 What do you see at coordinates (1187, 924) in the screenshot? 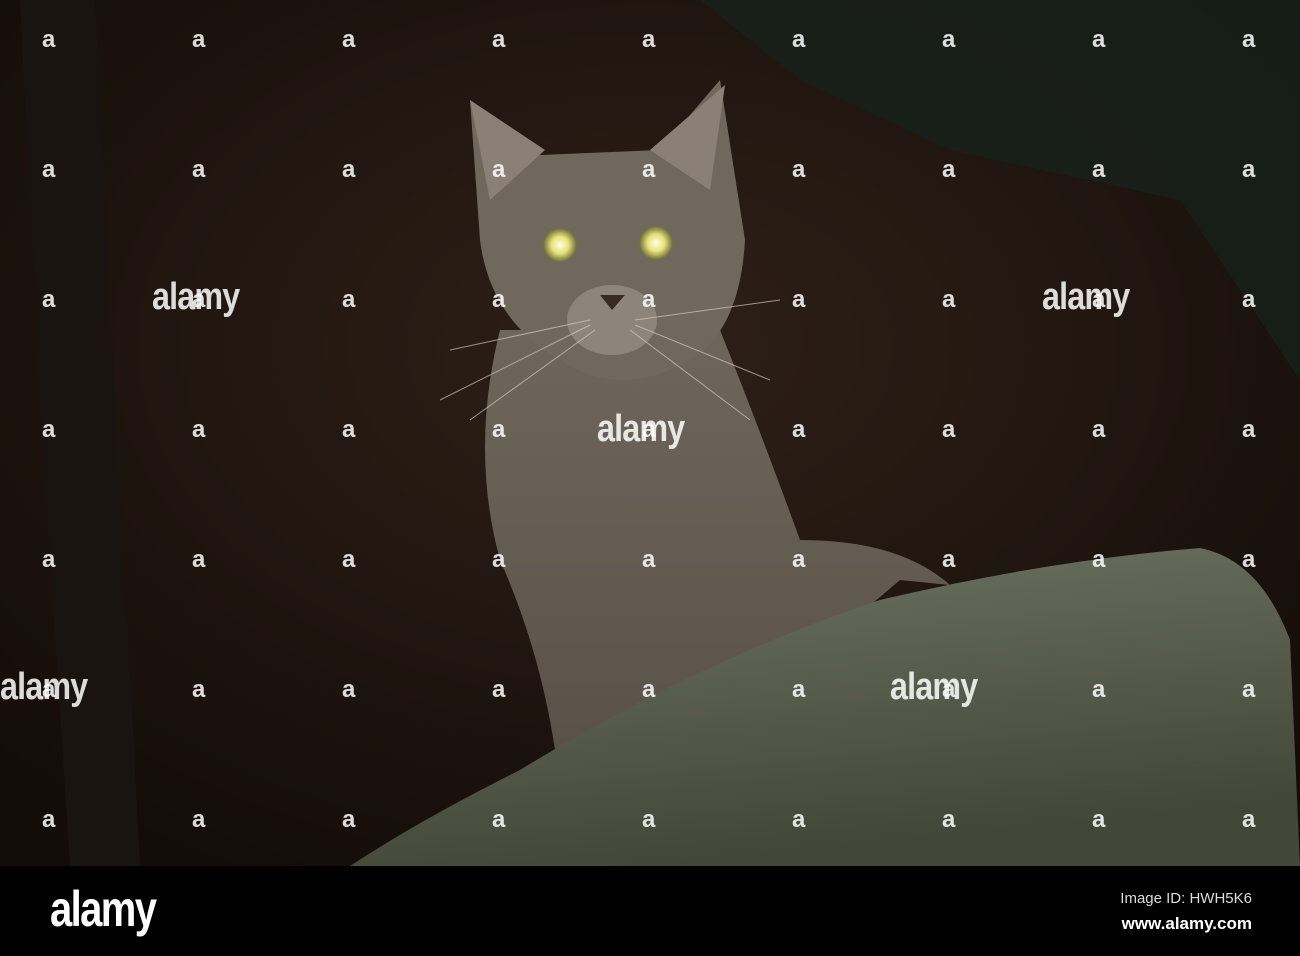
I see `site-url: www.alamy.com` at bounding box center [1187, 924].